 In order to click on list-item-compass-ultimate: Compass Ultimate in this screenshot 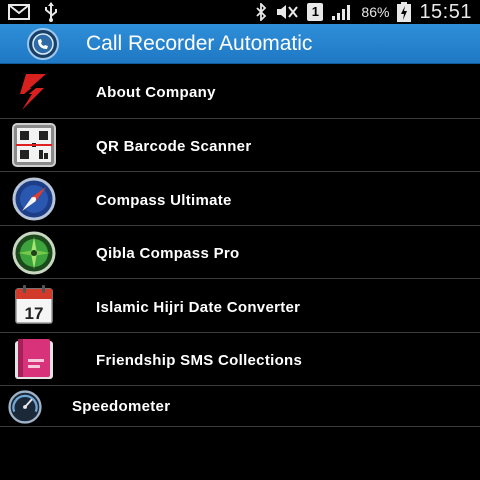, I will do `click(240, 199)`.